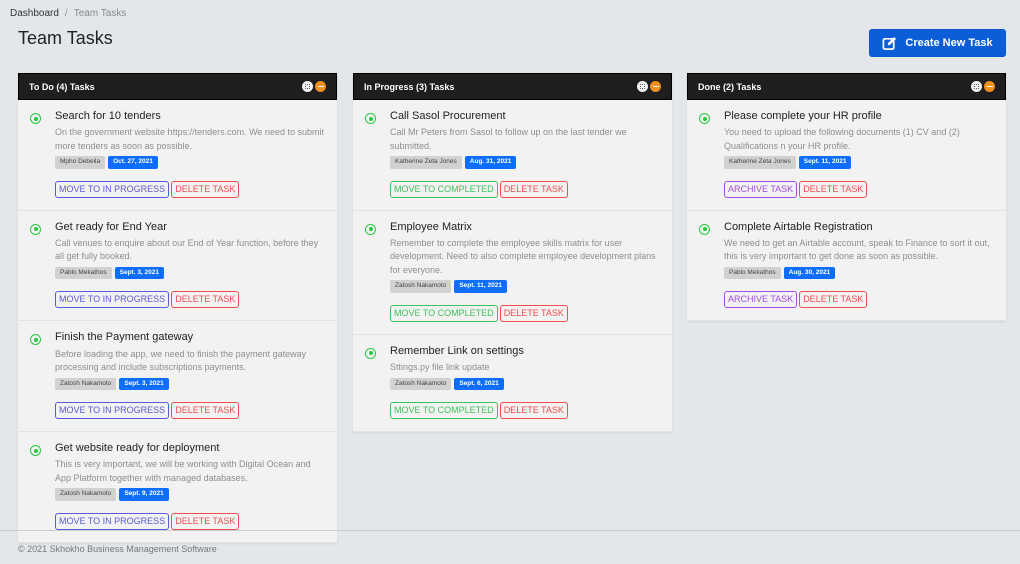 The image size is (1020, 564). I want to click on breadcrumb-dashboard-link: Dashboard, so click(34, 13).